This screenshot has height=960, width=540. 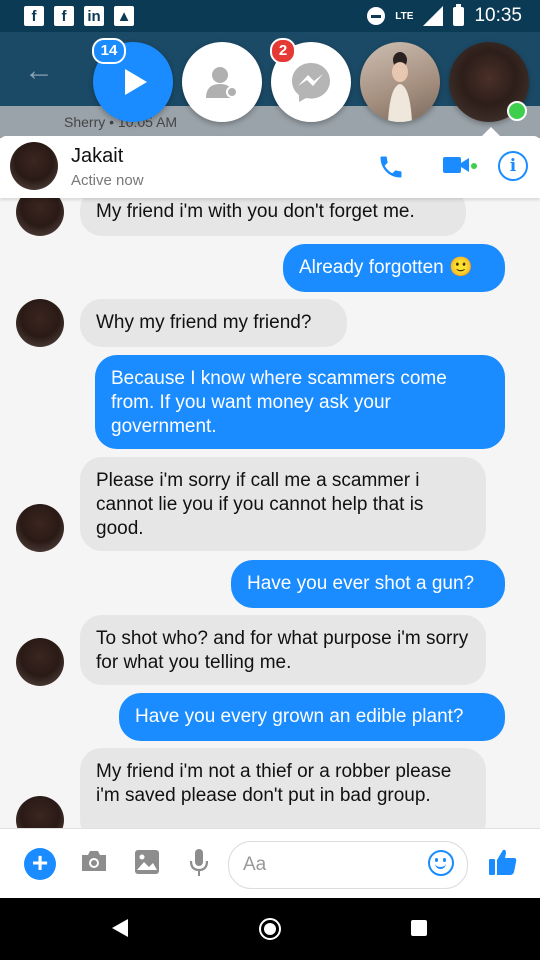 I want to click on status-bar: f f in ▲ LTE 10:35, so click(x=270, y=16).